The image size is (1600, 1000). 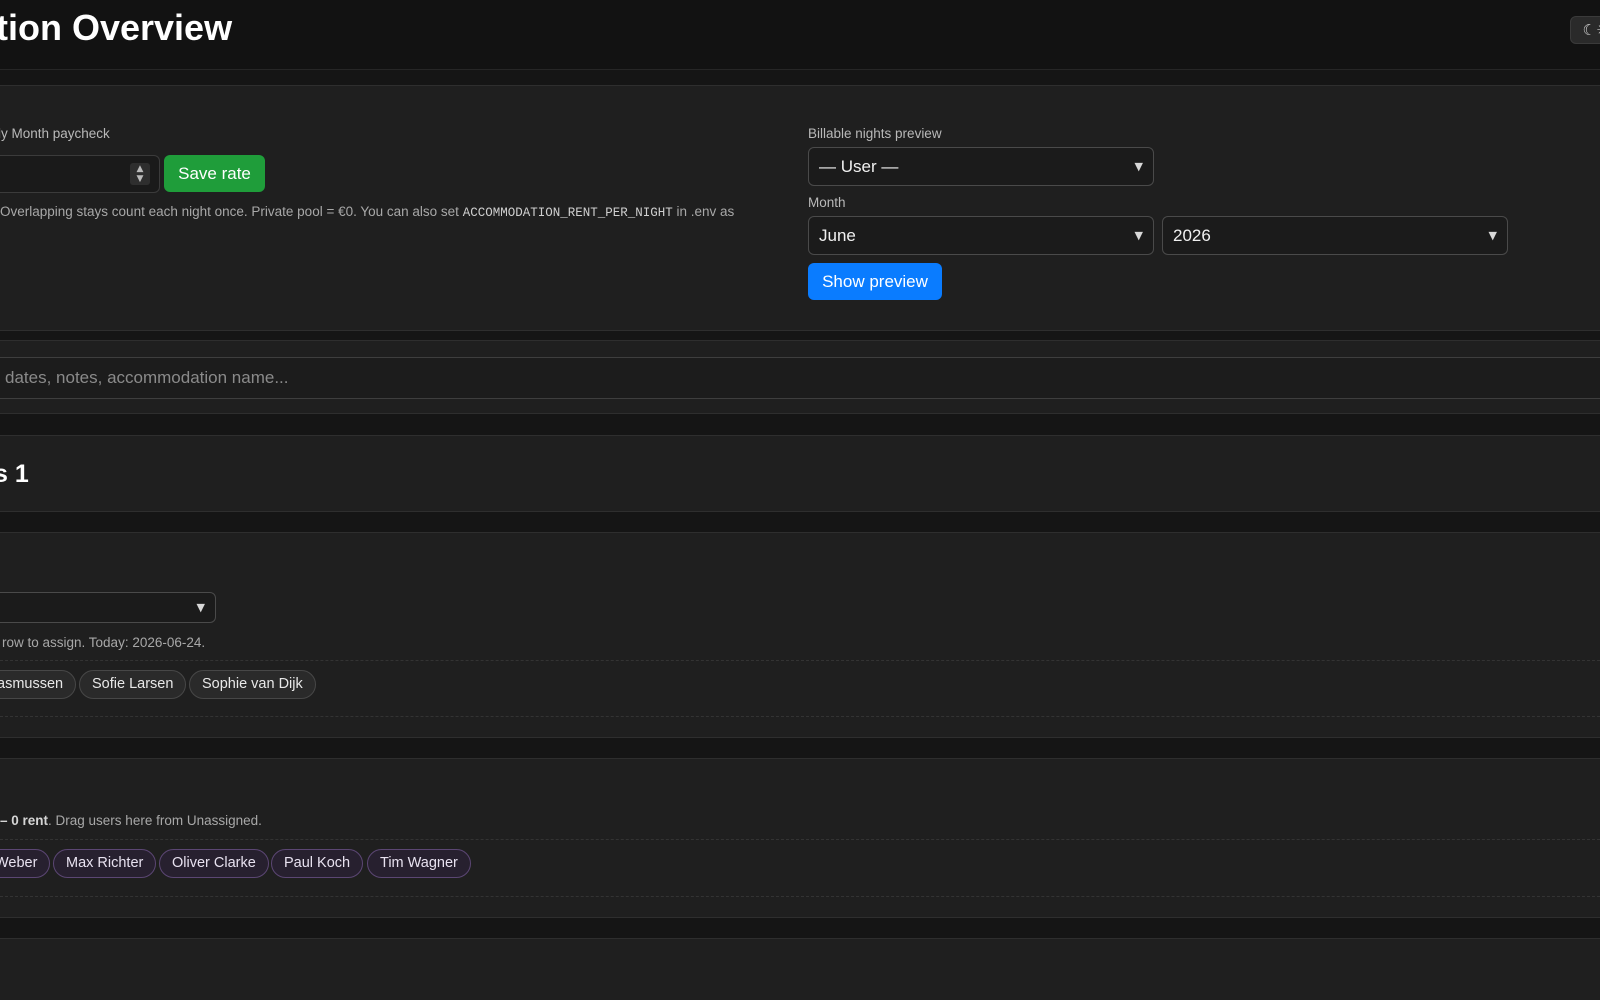 What do you see at coordinates (214, 863) in the screenshot?
I see `member-chip: Oliver Clarke` at bounding box center [214, 863].